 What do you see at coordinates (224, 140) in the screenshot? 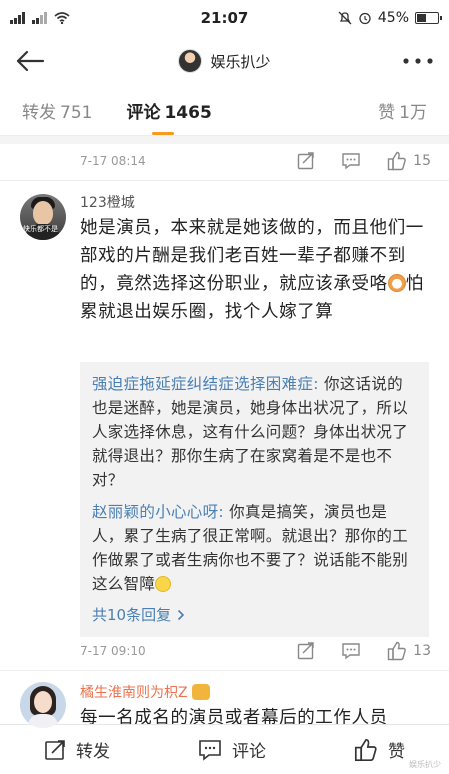
I see `section-gap` at bounding box center [224, 140].